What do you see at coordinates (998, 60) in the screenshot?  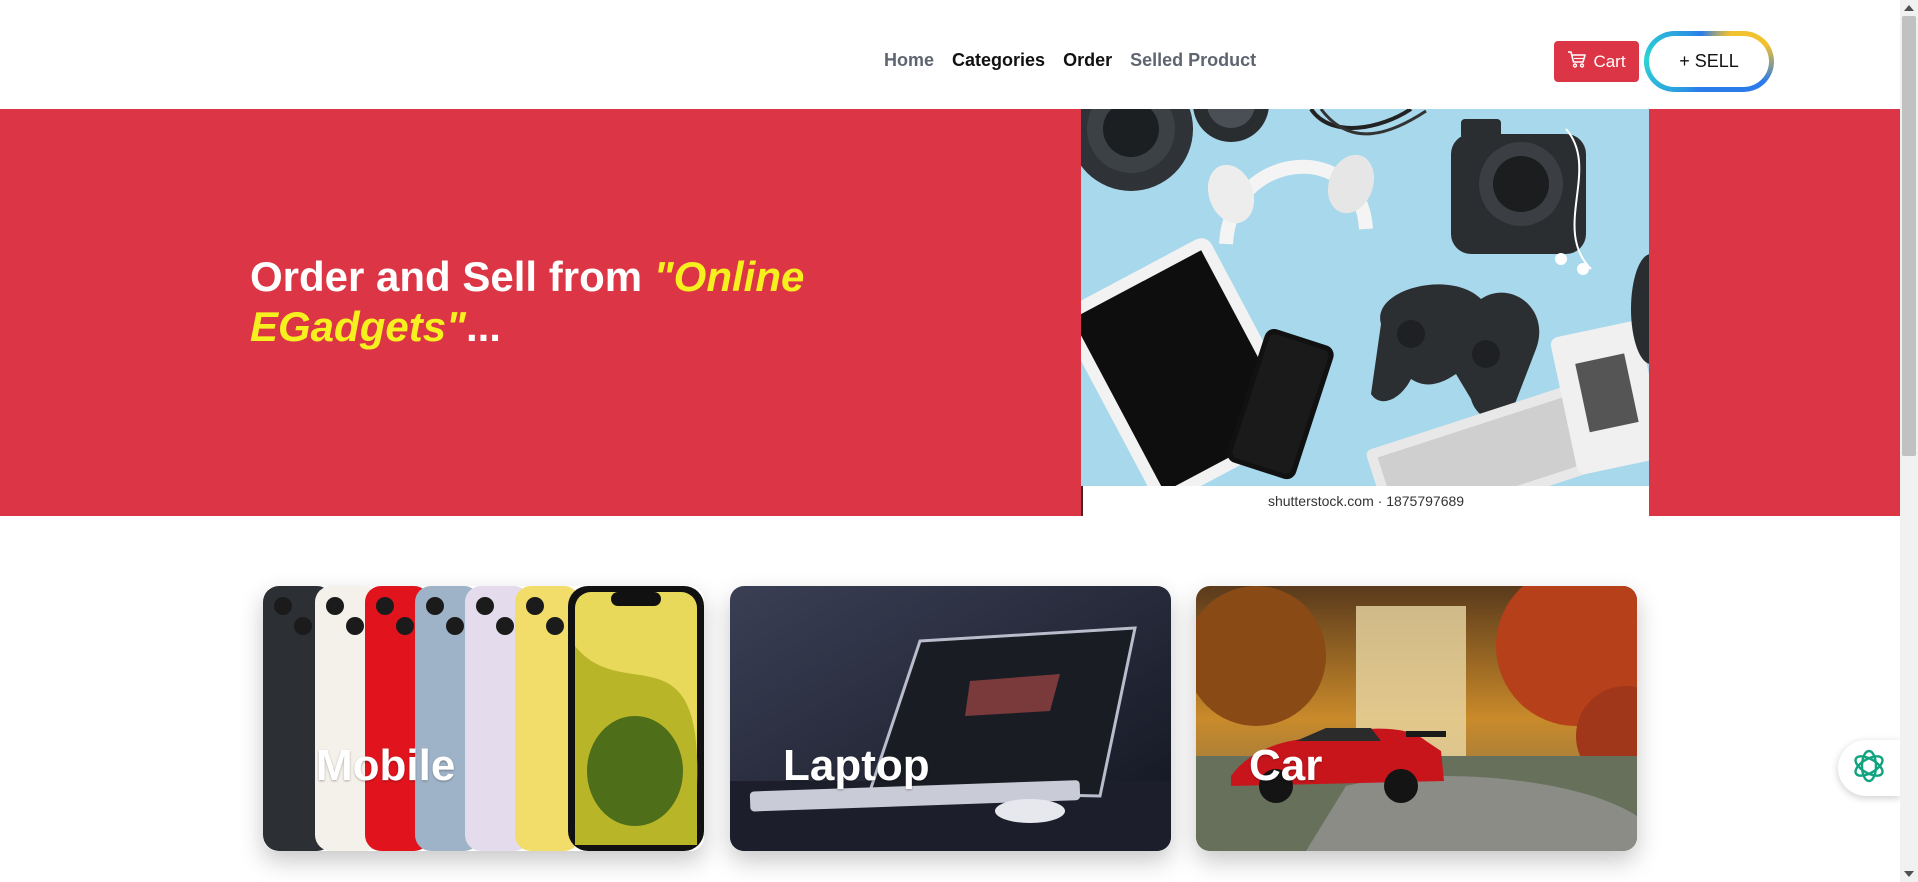 I see `nav-categories: Categories` at bounding box center [998, 60].